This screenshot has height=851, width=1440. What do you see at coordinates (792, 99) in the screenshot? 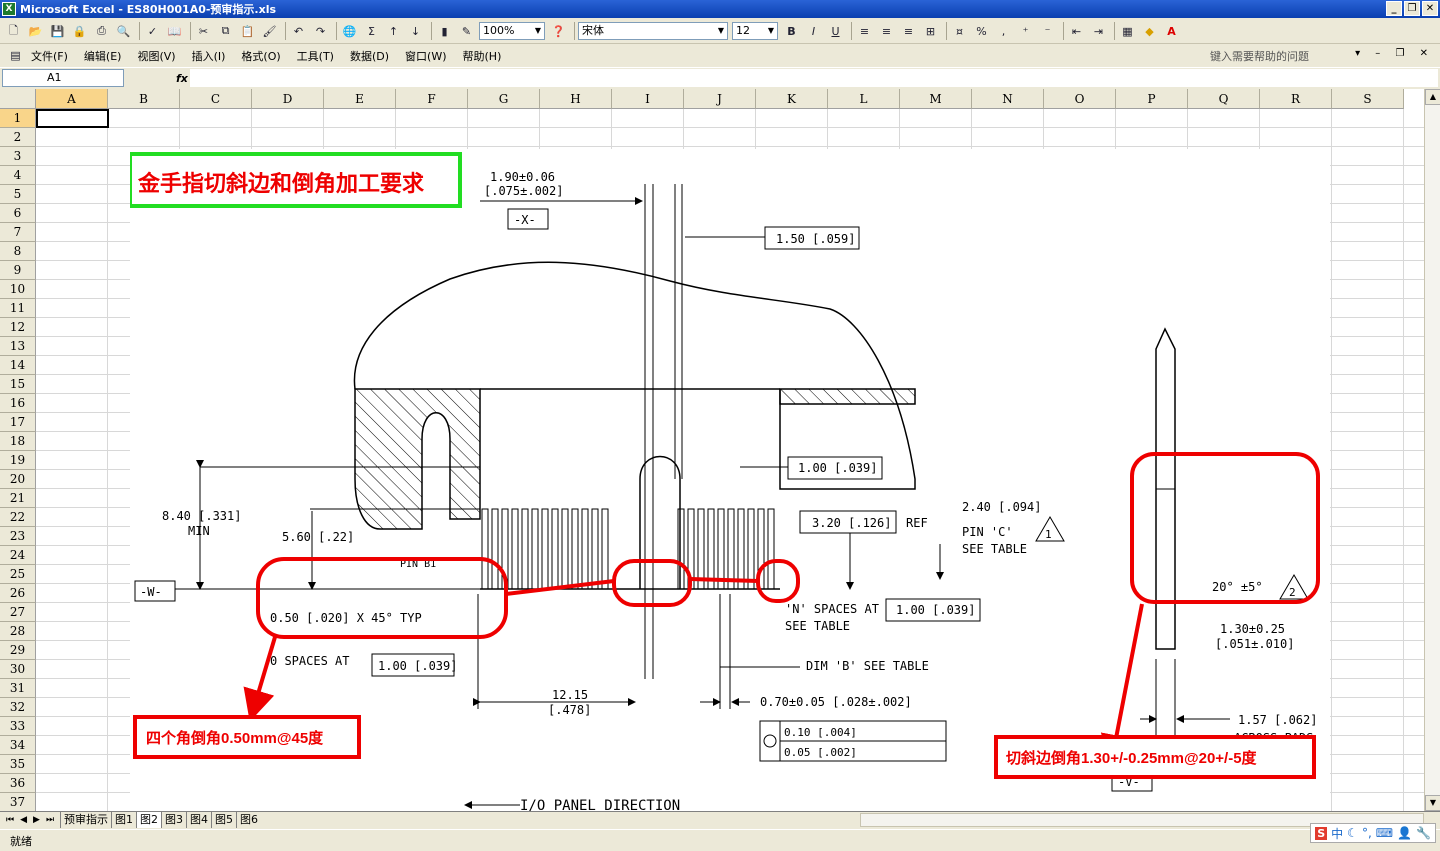
I see `column-header: K` at bounding box center [792, 99].